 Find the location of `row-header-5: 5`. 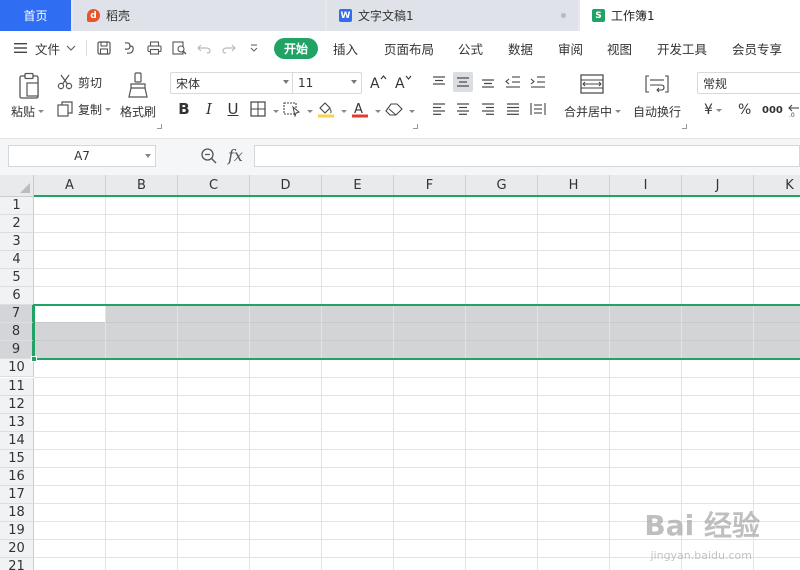

row-header-5: 5 is located at coordinates (17, 278).